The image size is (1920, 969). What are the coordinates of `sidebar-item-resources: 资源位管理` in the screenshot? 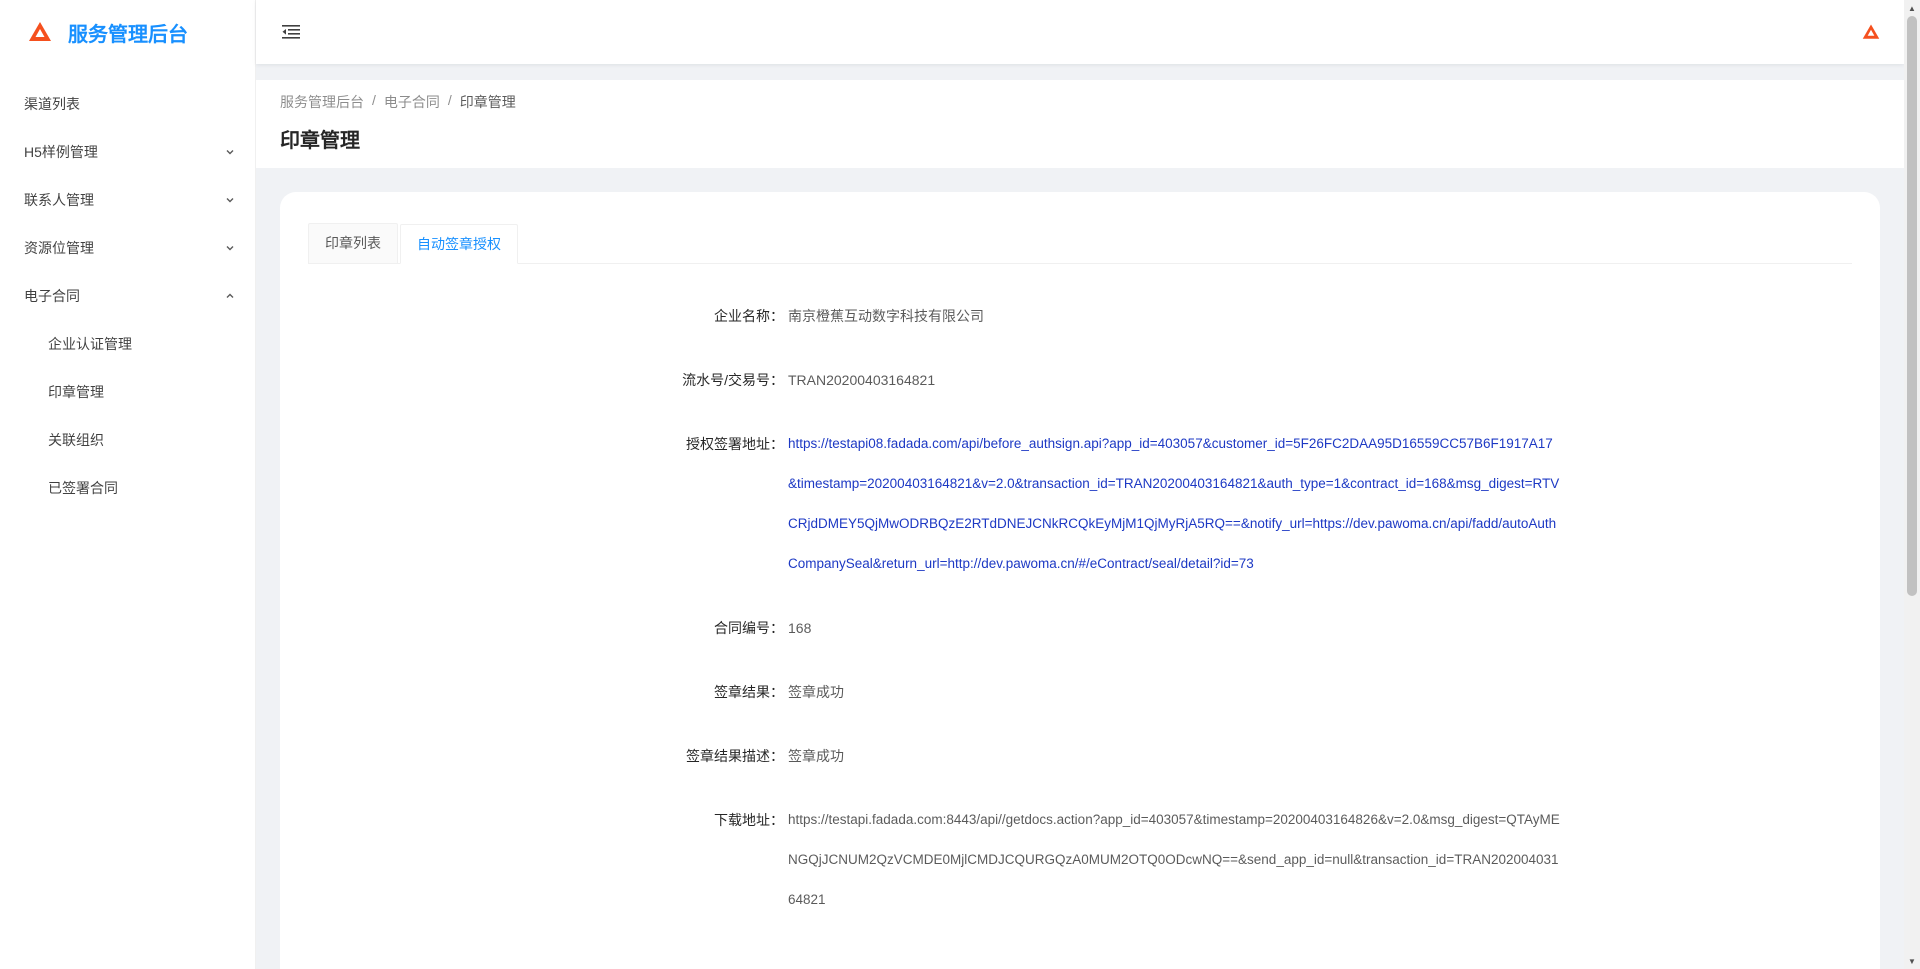 It's located at (127, 248).